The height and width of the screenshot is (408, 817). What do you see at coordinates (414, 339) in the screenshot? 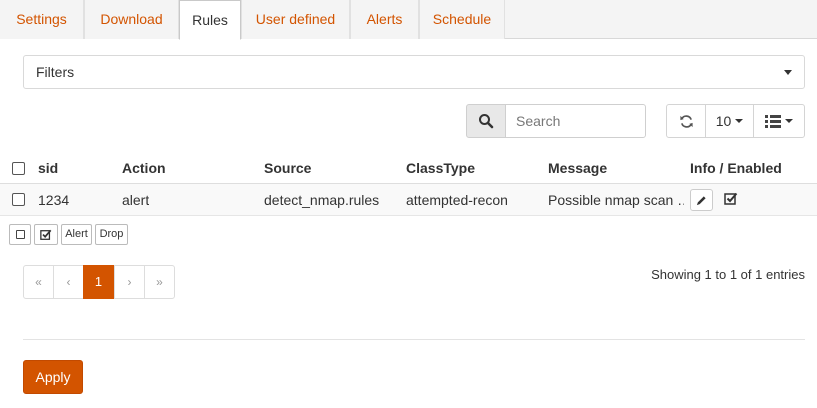
I see `divider` at bounding box center [414, 339].